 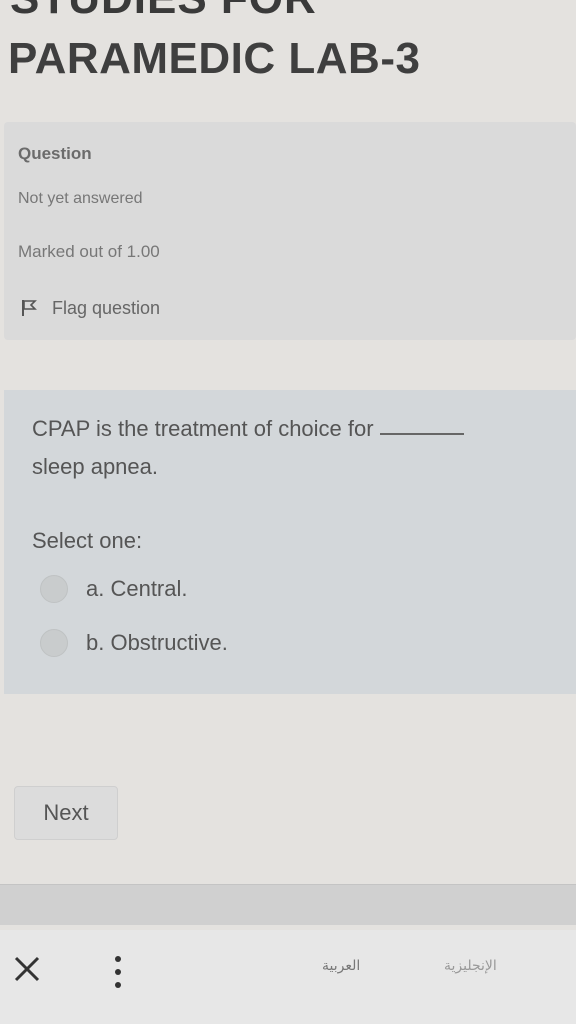 I want to click on course-title-partial: STUDIES FOR, so click(x=163, y=7).